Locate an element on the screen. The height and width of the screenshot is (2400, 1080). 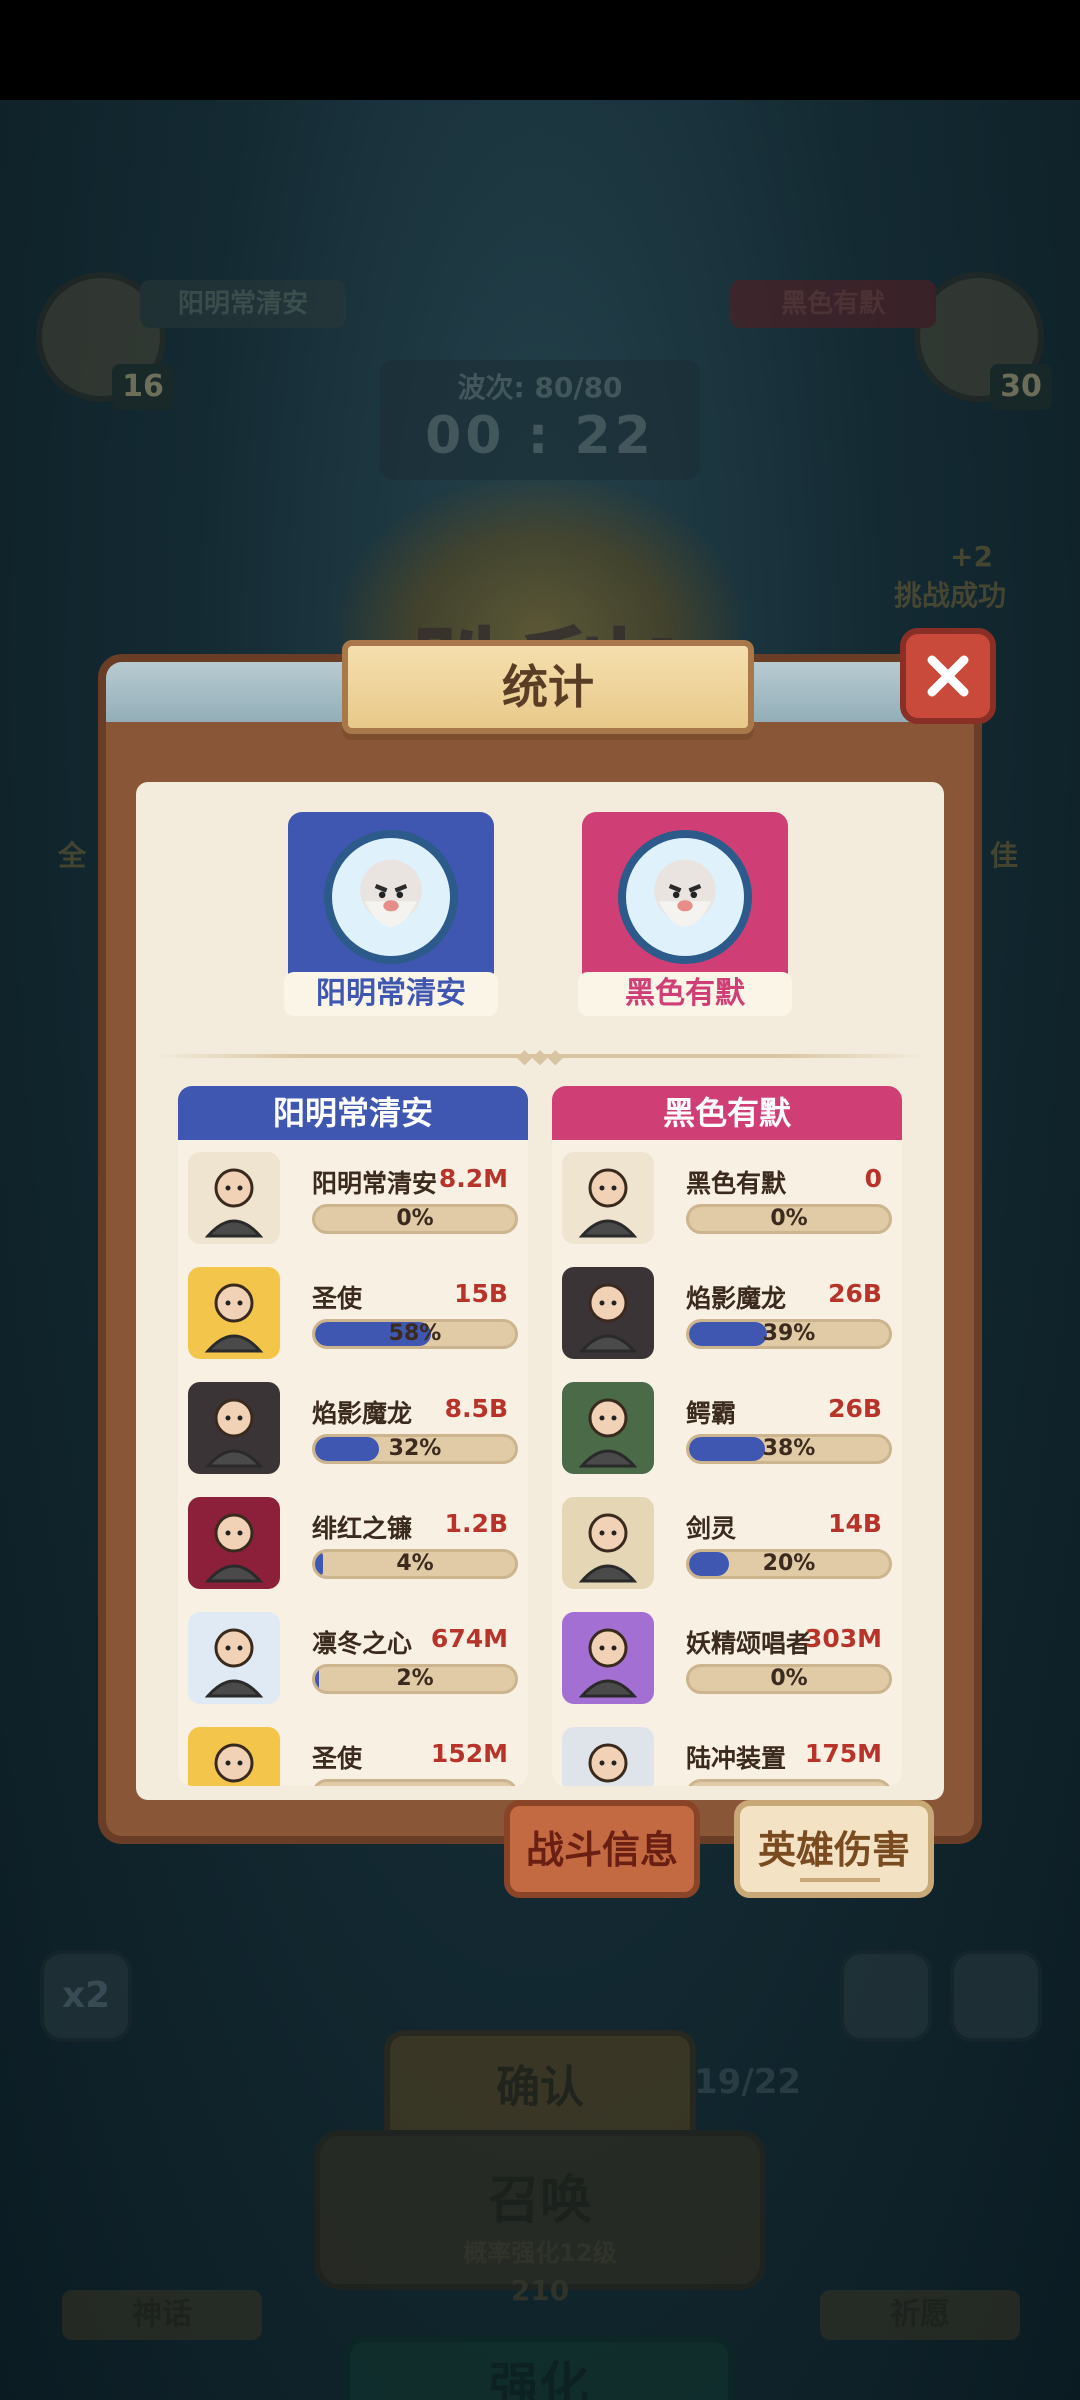
close-button is located at coordinates (948, 676).